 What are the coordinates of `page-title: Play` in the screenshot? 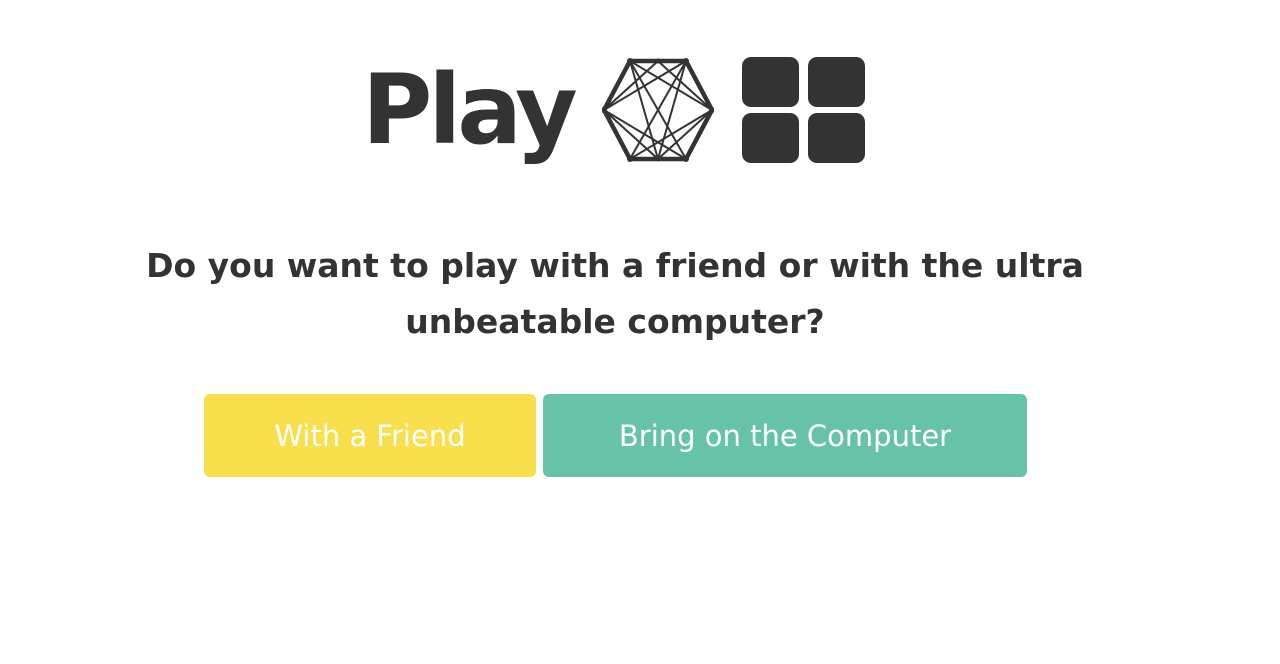 It's located at (470, 110).